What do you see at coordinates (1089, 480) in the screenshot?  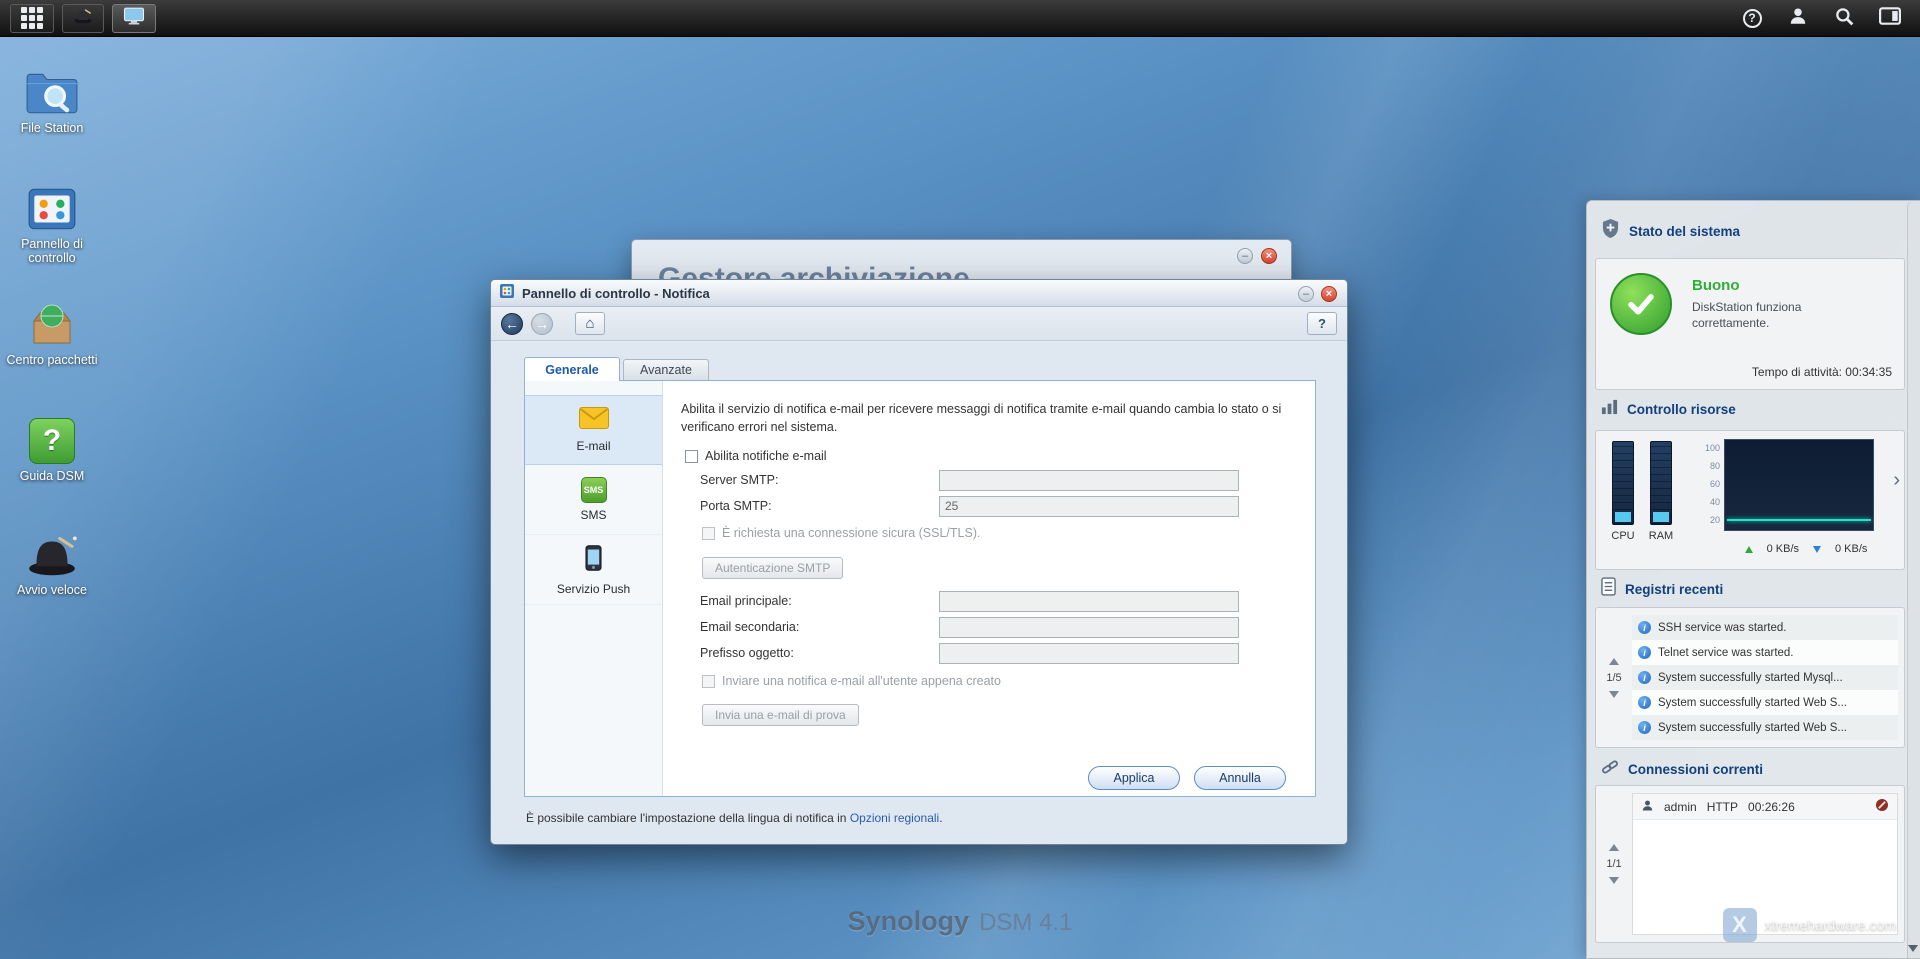 I see `smtp-server-input` at bounding box center [1089, 480].